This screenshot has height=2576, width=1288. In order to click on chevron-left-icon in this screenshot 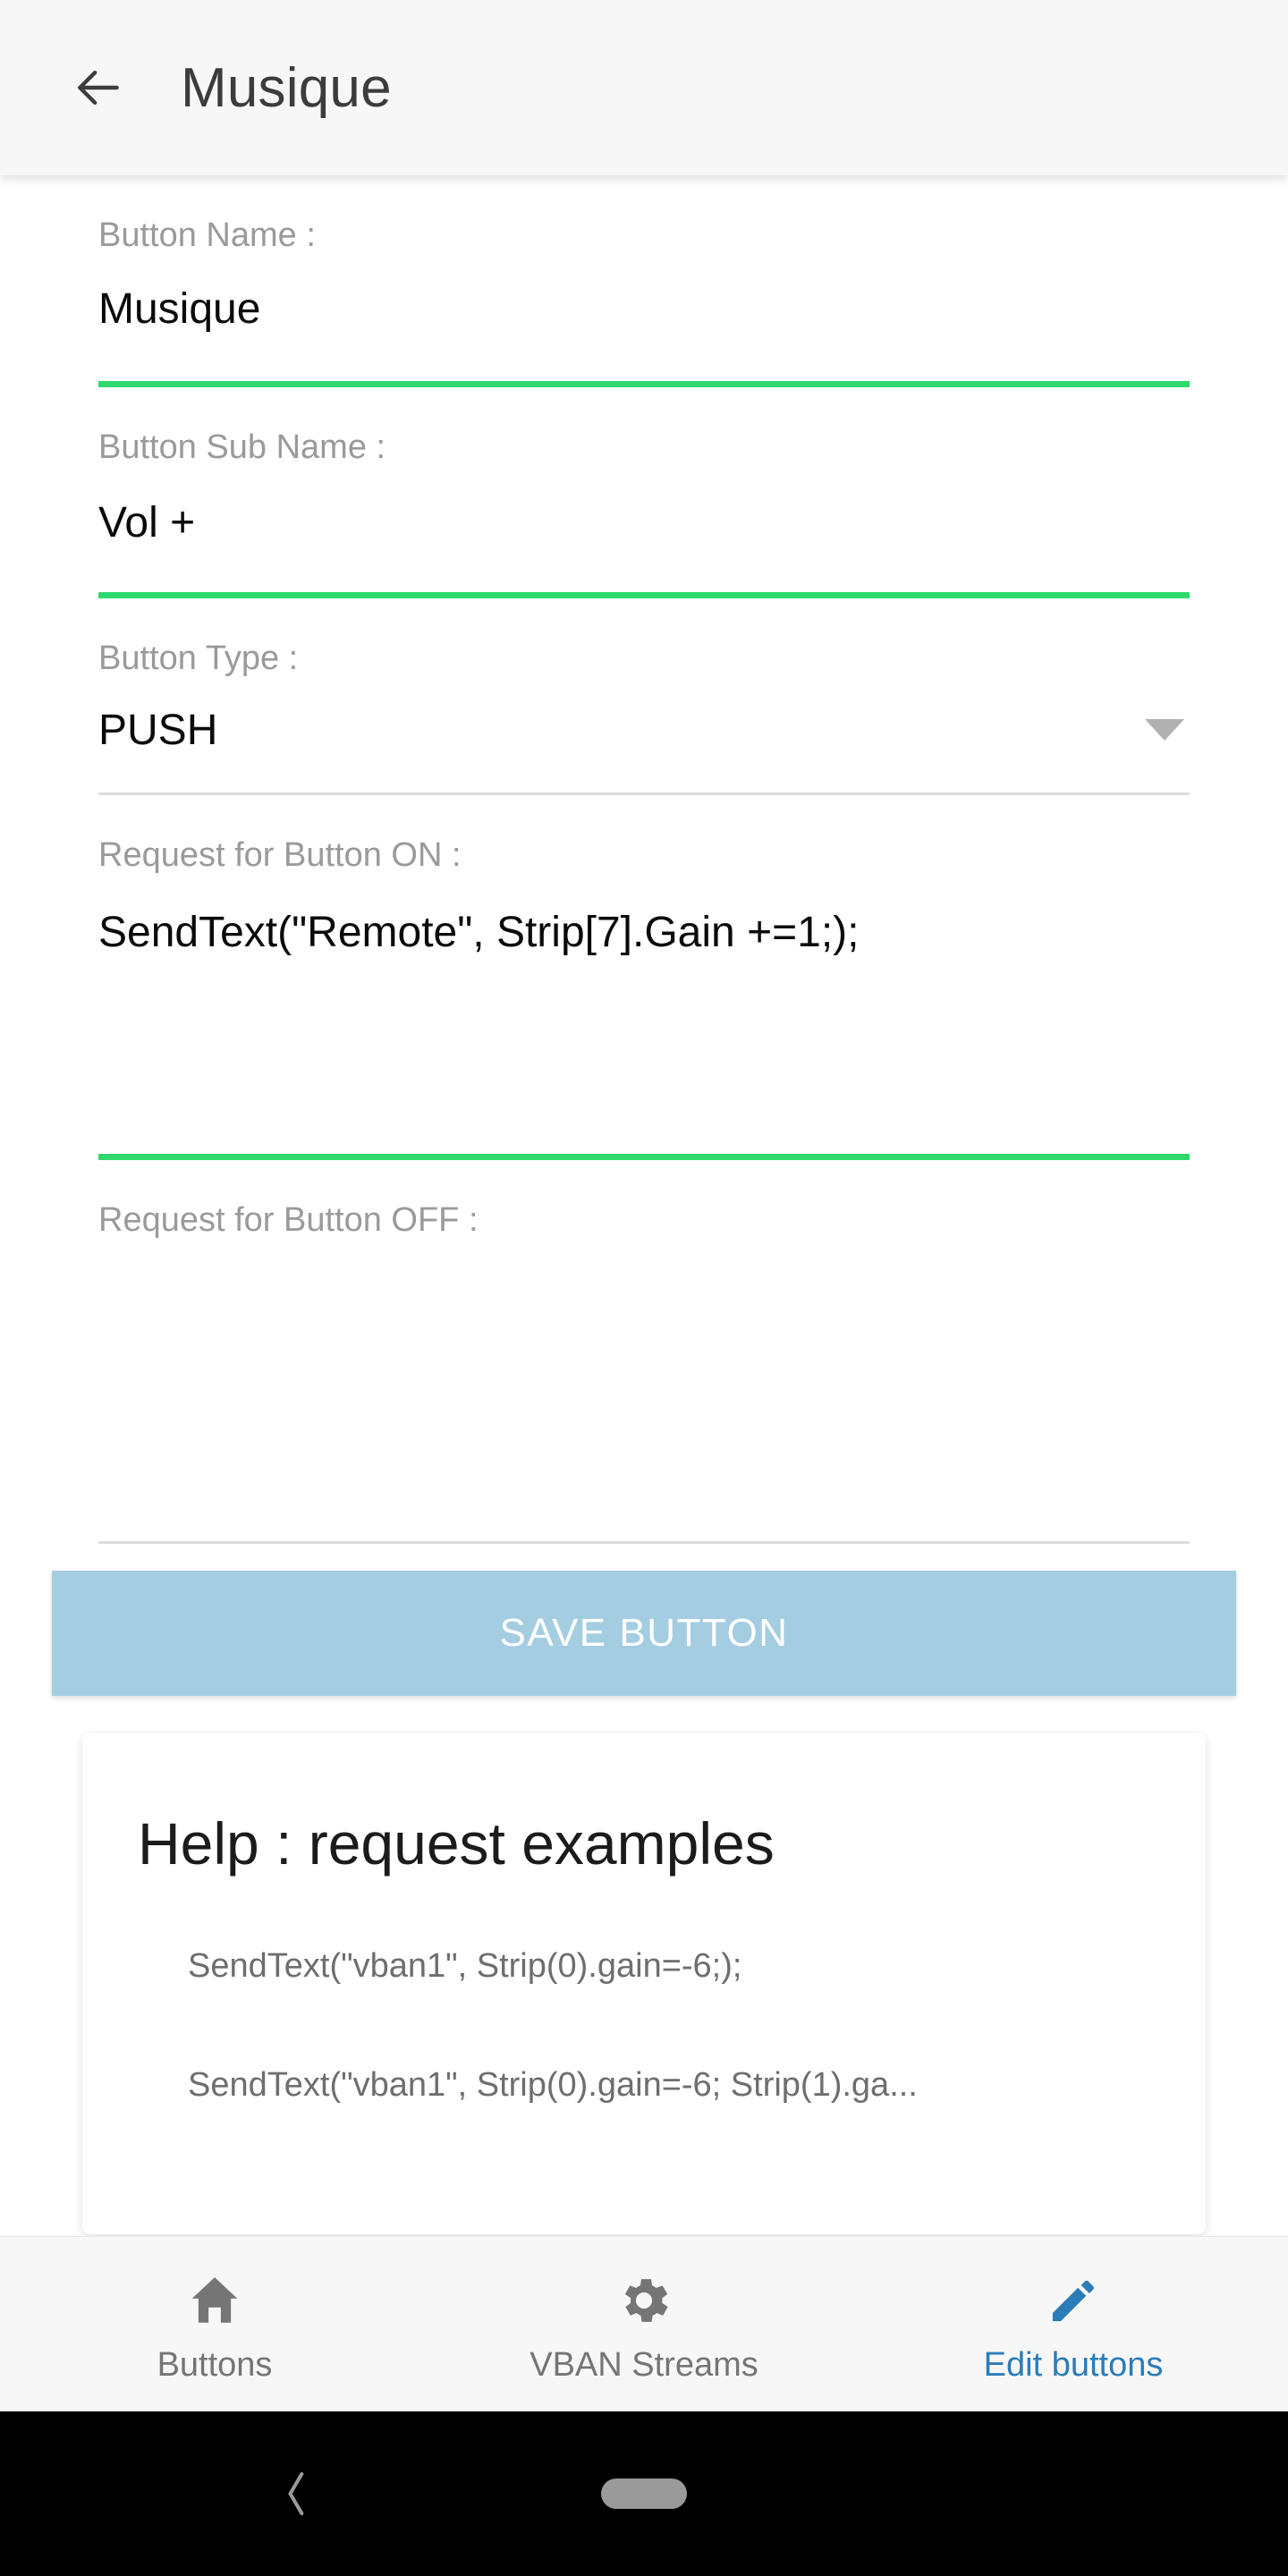, I will do `click(295, 2493)`.